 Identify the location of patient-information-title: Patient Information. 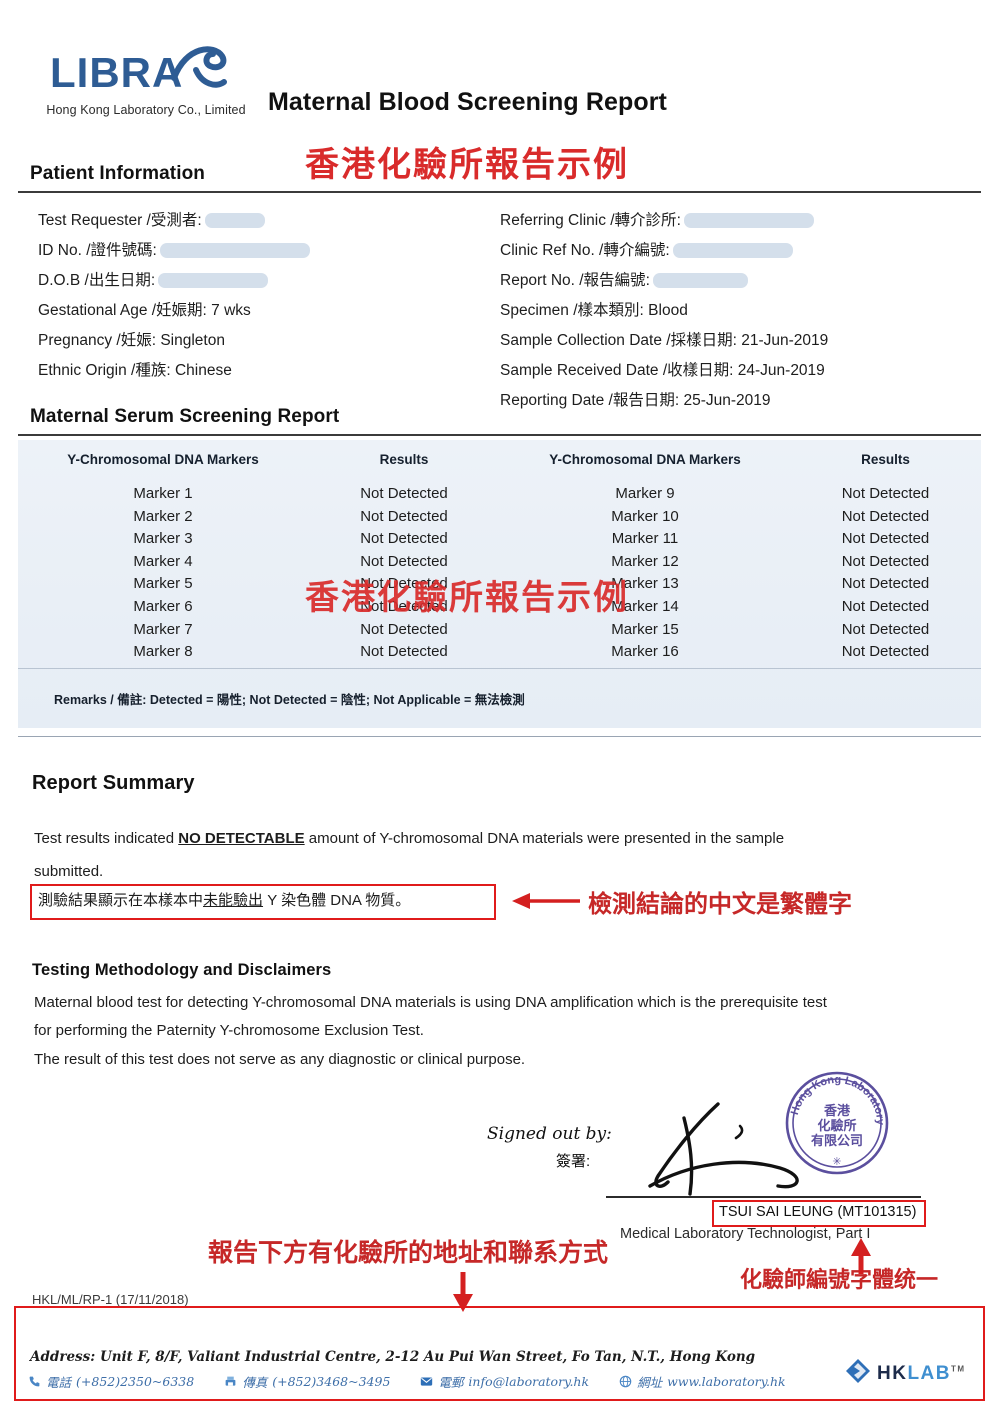
(118, 173).